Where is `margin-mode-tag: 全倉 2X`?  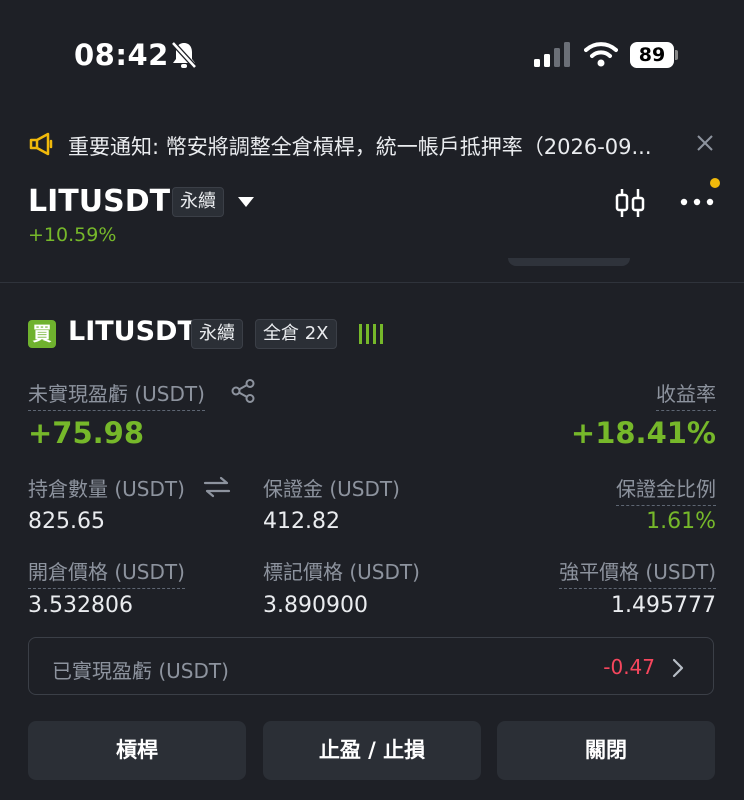
margin-mode-tag: 全倉 2X is located at coordinates (296, 334).